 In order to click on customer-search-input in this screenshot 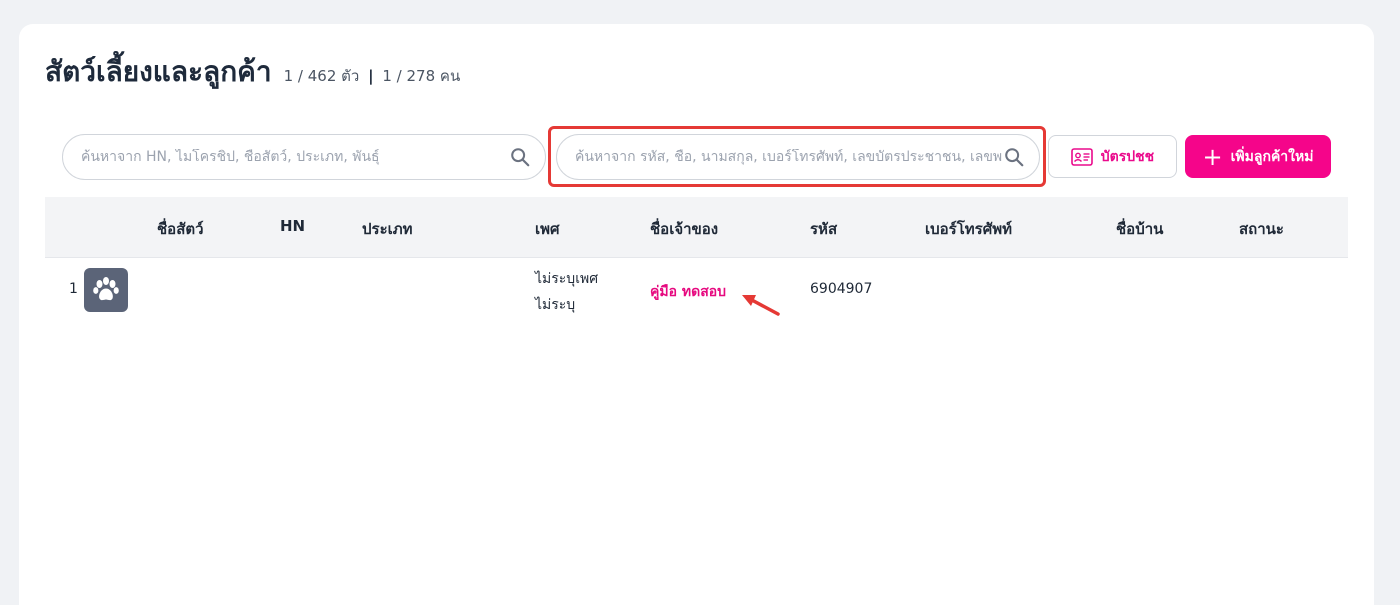, I will do `click(789, 157)`.